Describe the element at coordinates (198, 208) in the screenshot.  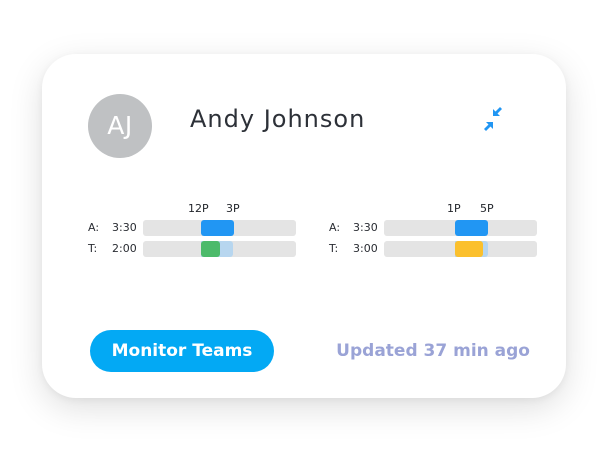
I see `time-tick-start: 12P` at that location.